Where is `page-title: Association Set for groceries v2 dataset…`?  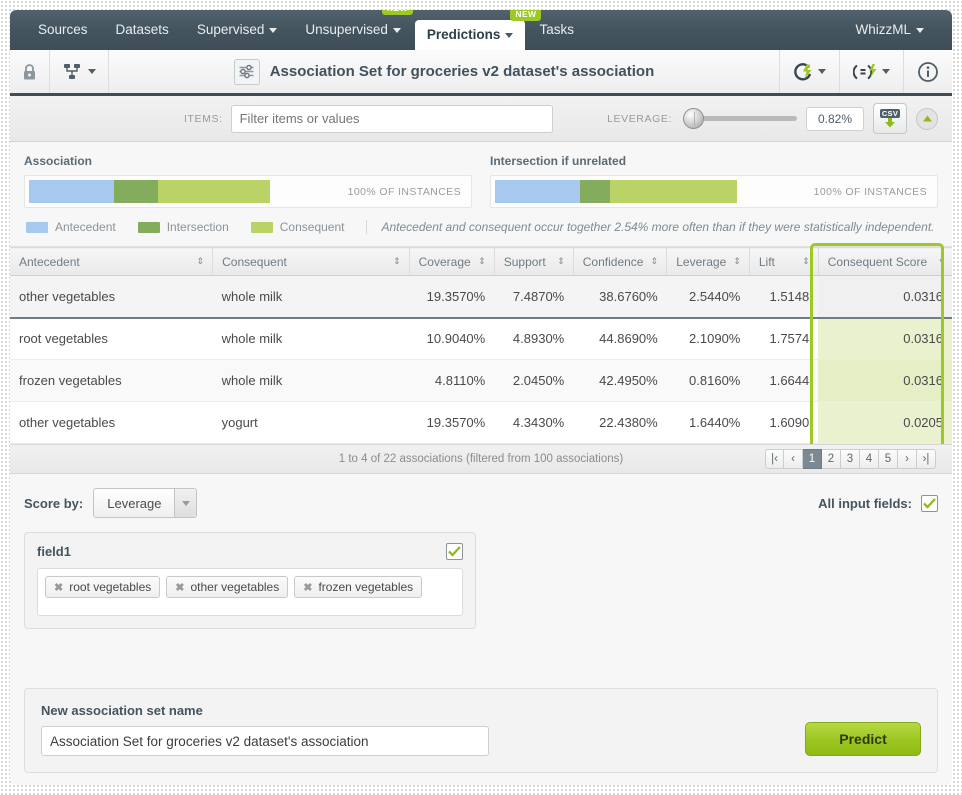 page-title: Association Set for groceries v2 dataset… is located at coordinates (462, 71).